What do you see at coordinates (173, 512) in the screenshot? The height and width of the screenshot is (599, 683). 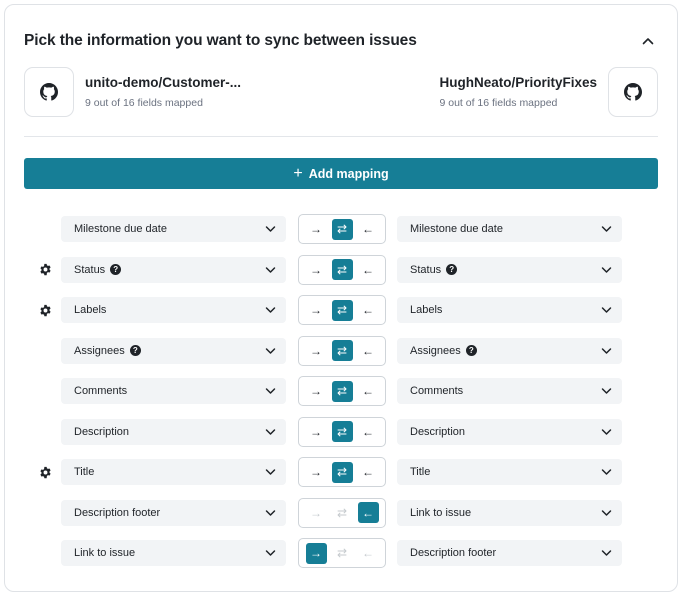 I see `left-field-select: Description footer` at bounding box center [173, 512].